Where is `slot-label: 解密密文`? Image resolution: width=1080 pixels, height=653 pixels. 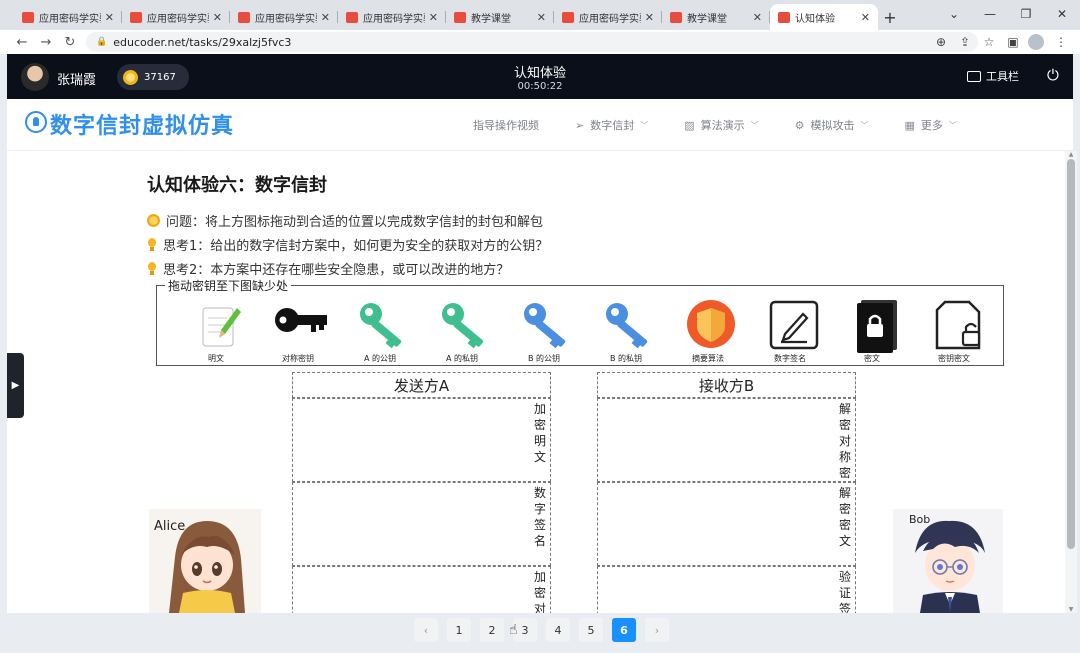 slot-label: 解密密文 is located at coordinates (845, 517).